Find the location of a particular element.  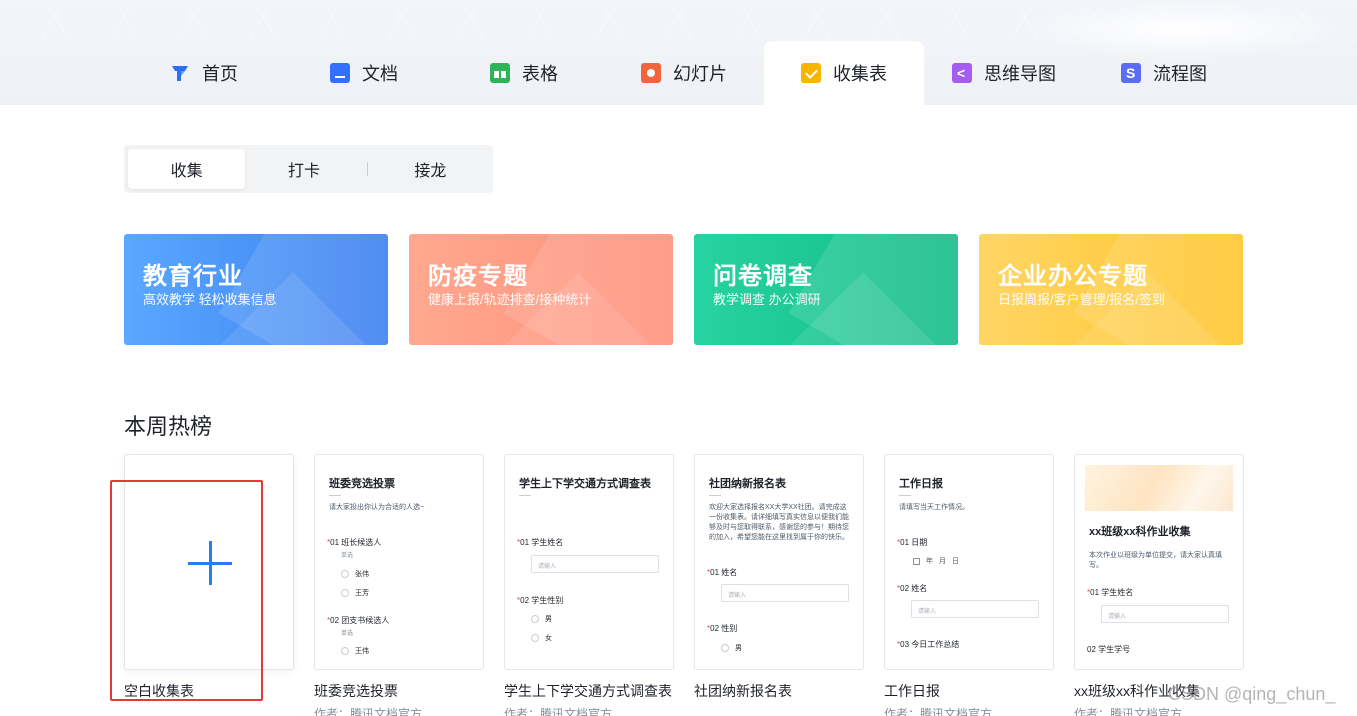

radio-option: 女 is located at coordinates (541, 638).